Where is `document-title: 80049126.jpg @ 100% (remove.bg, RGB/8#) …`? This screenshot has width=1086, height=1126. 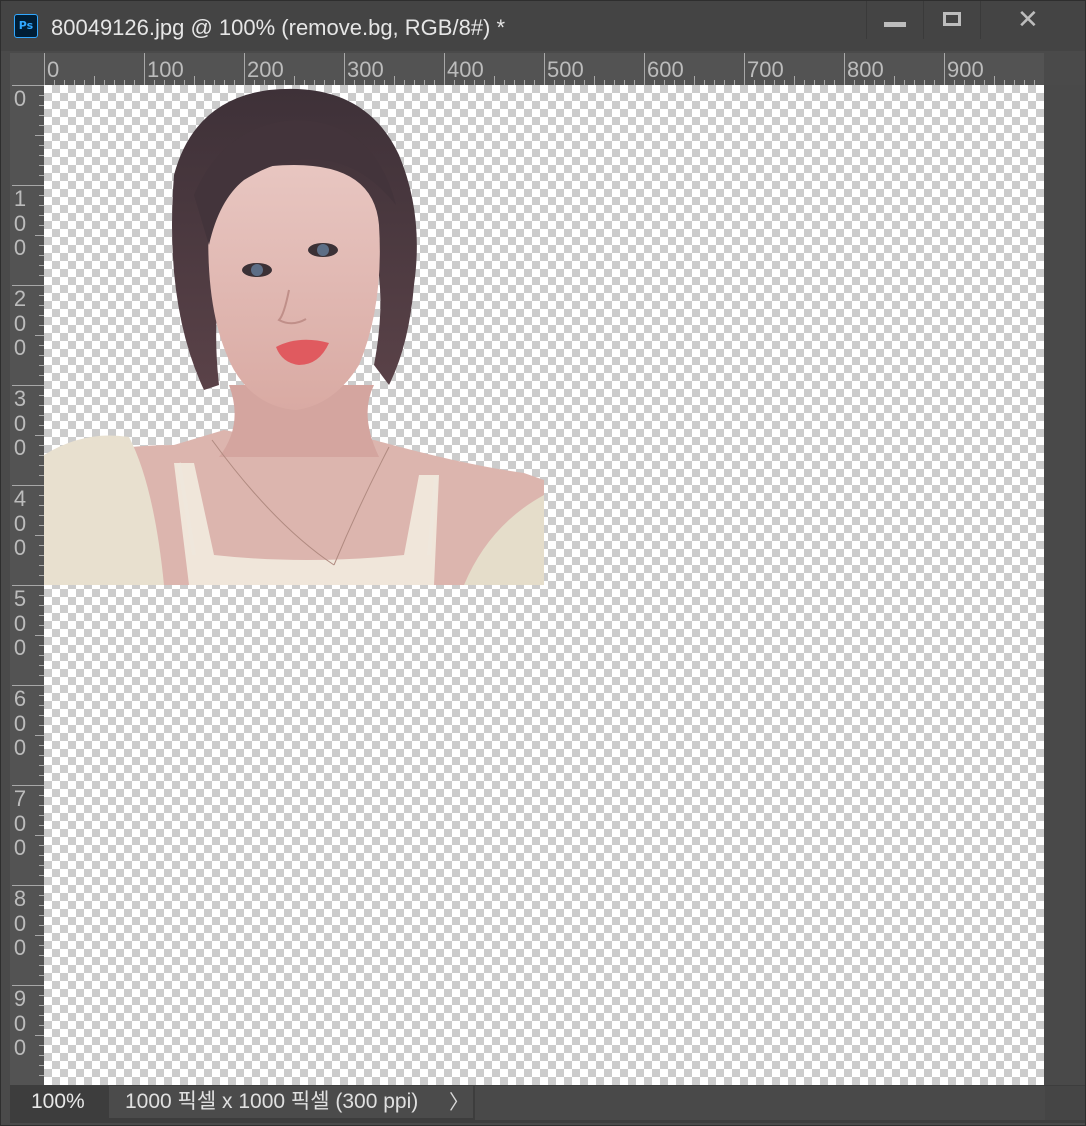 document-title: 80049126.jpg @ 100% (remove.bg, RGB/8#) … is located at coordinates (278, 27).